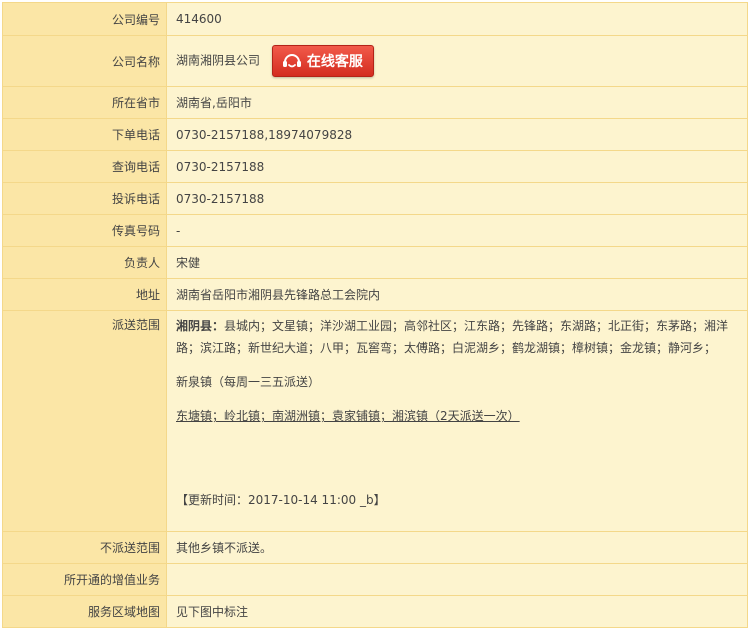 This screenshot has width=751, height=629. Describe the element at coordinates (85, 421) in the screenshot. I see `delivery-scope-label: 派送范围` at that location.